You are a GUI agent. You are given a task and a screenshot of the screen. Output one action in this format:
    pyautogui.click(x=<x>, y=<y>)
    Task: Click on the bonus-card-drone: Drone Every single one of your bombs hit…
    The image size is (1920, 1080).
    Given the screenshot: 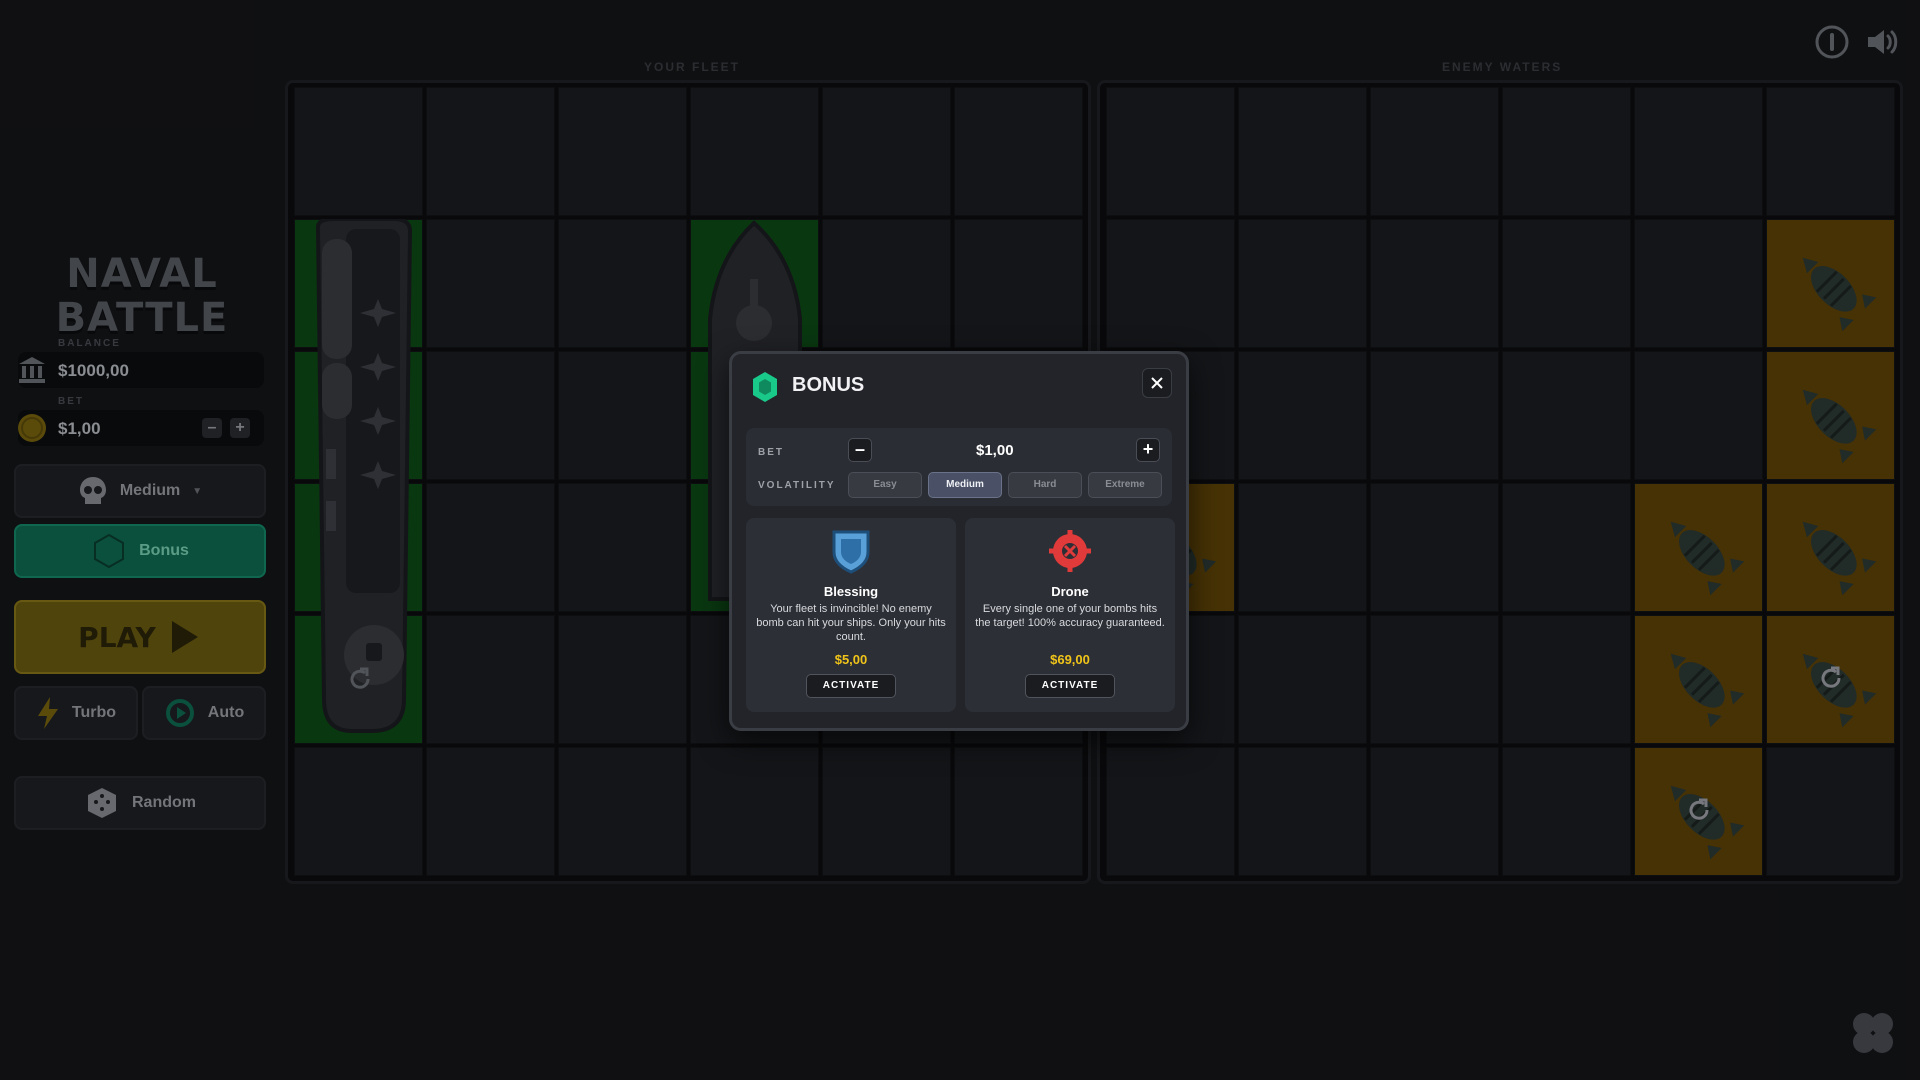 What is the action you would take?
    pyautogui.click(x=1070, y=615)
    